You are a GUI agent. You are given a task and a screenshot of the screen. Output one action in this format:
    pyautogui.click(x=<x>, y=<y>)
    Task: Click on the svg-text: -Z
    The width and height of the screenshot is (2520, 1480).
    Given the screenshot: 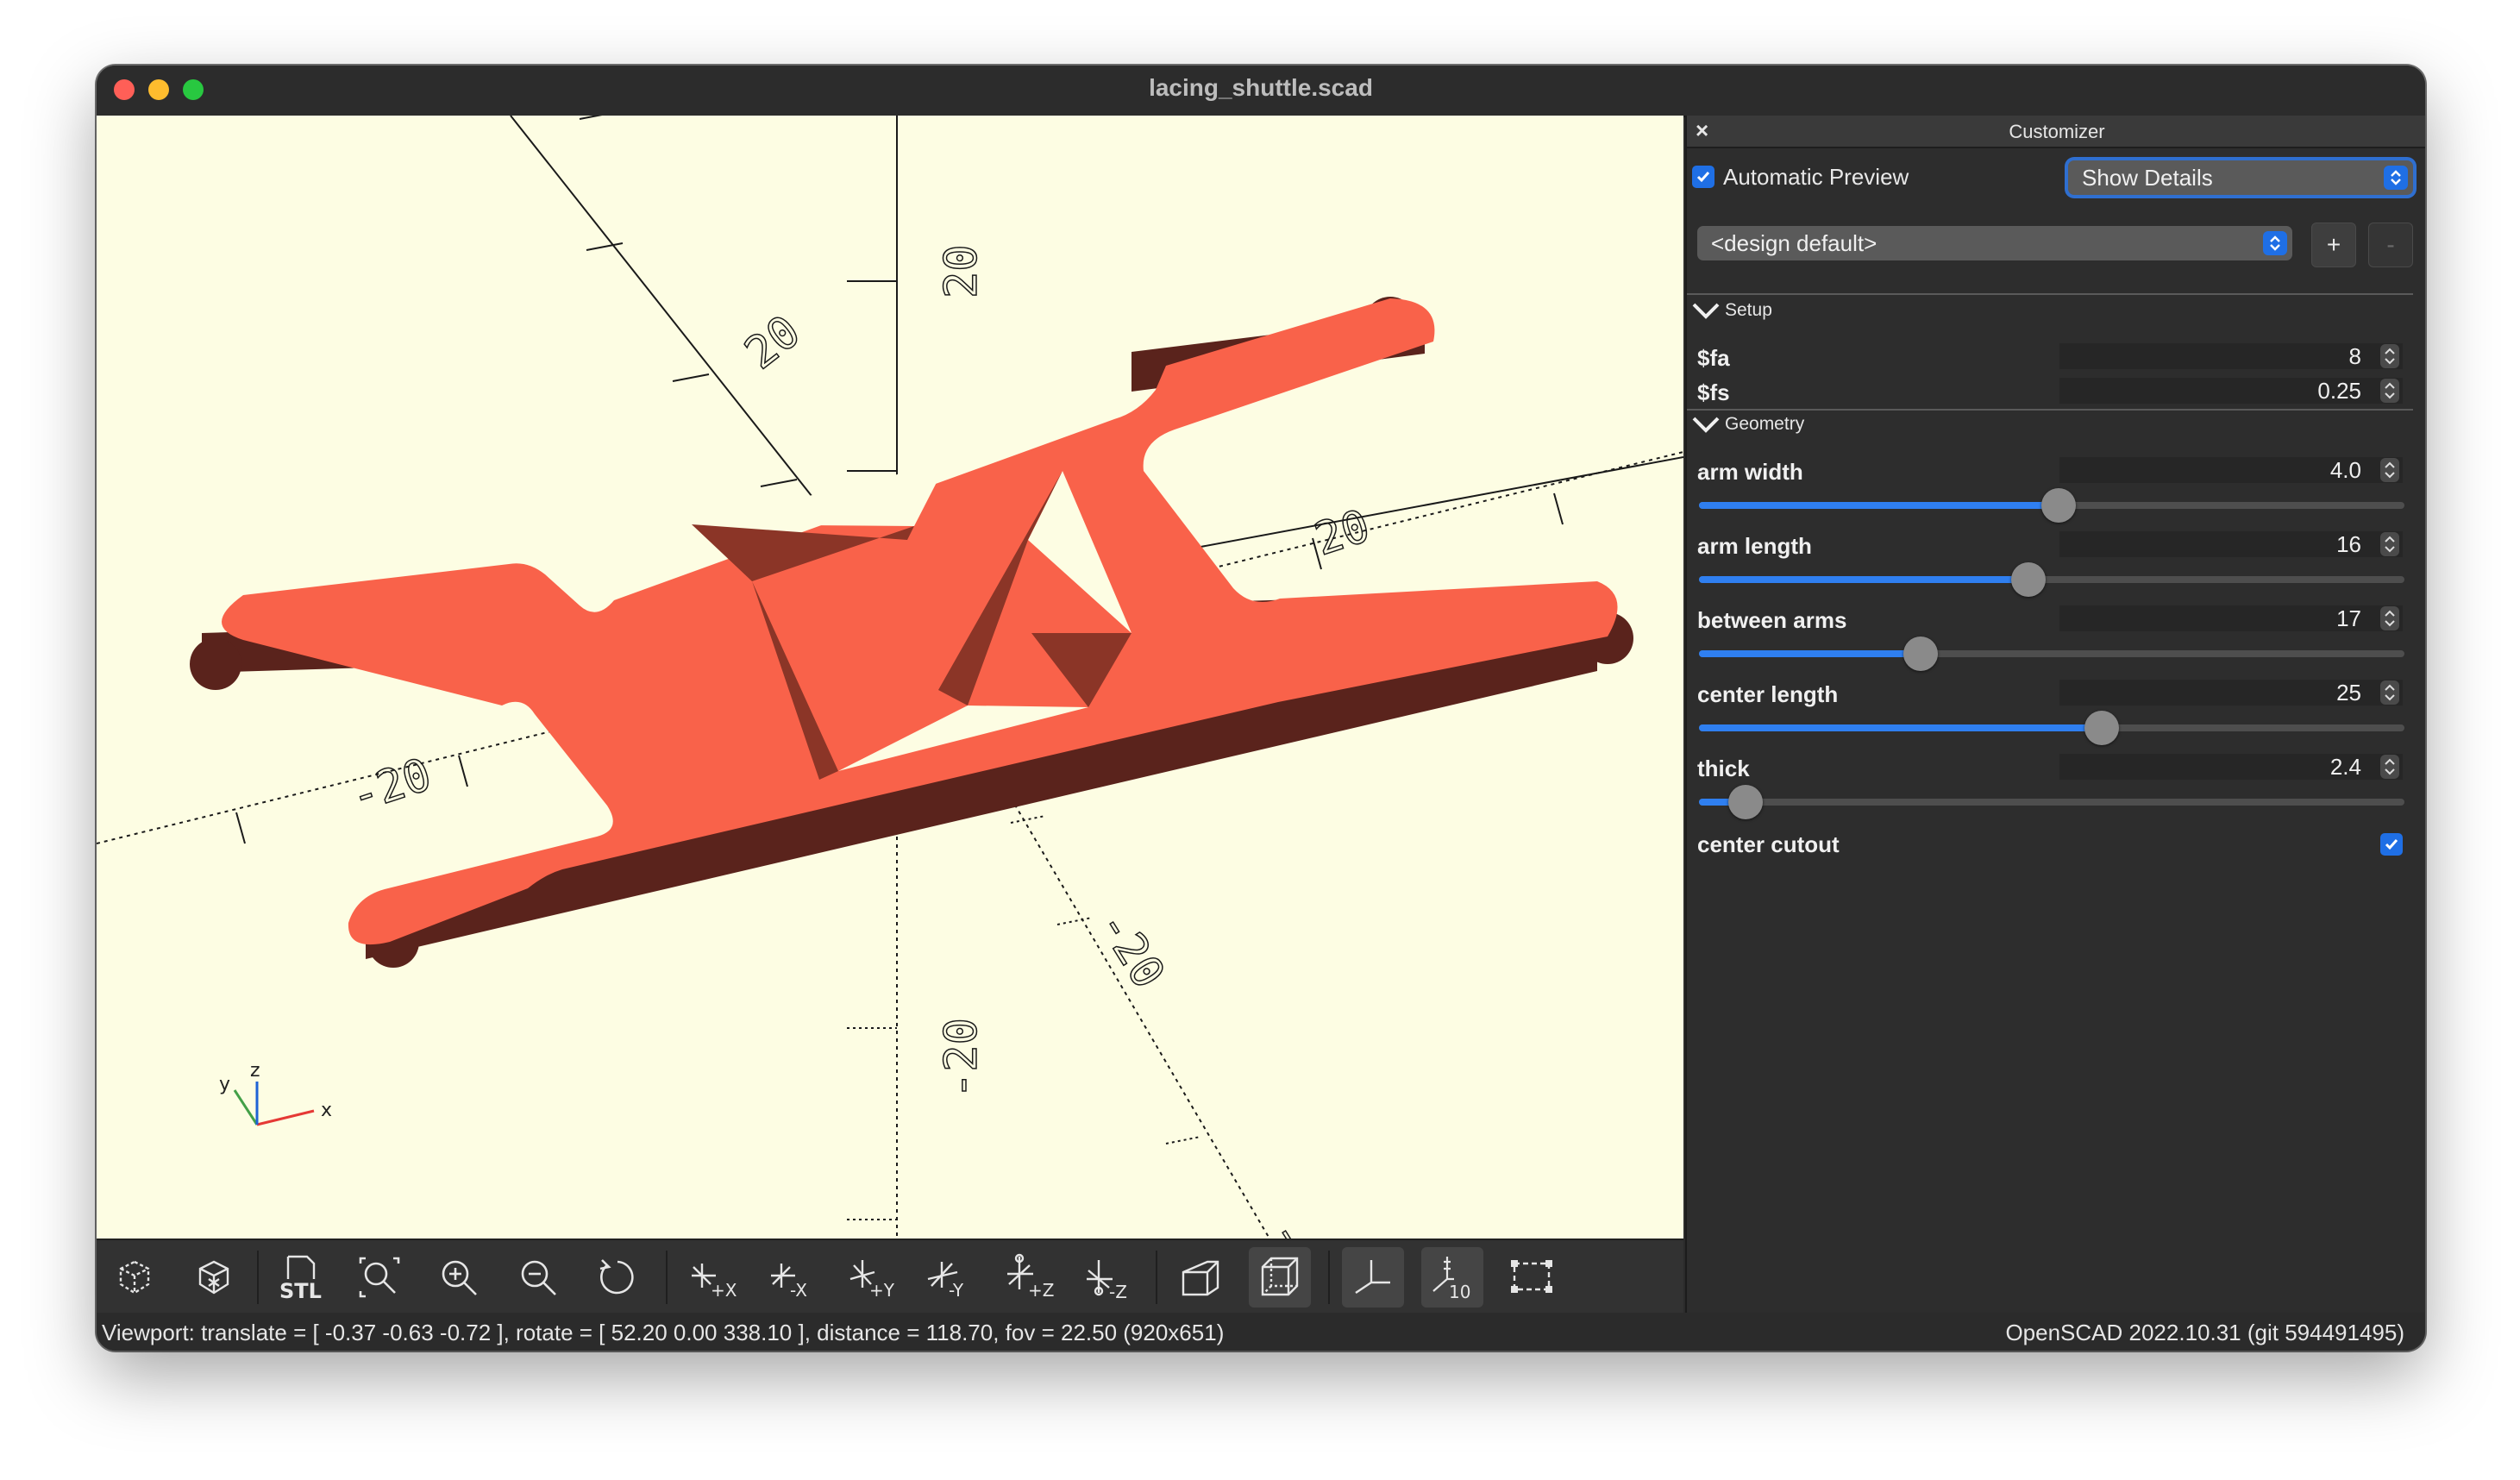 What is the action you would take?
    pyautogui.click(x=1118, y=1291)
    